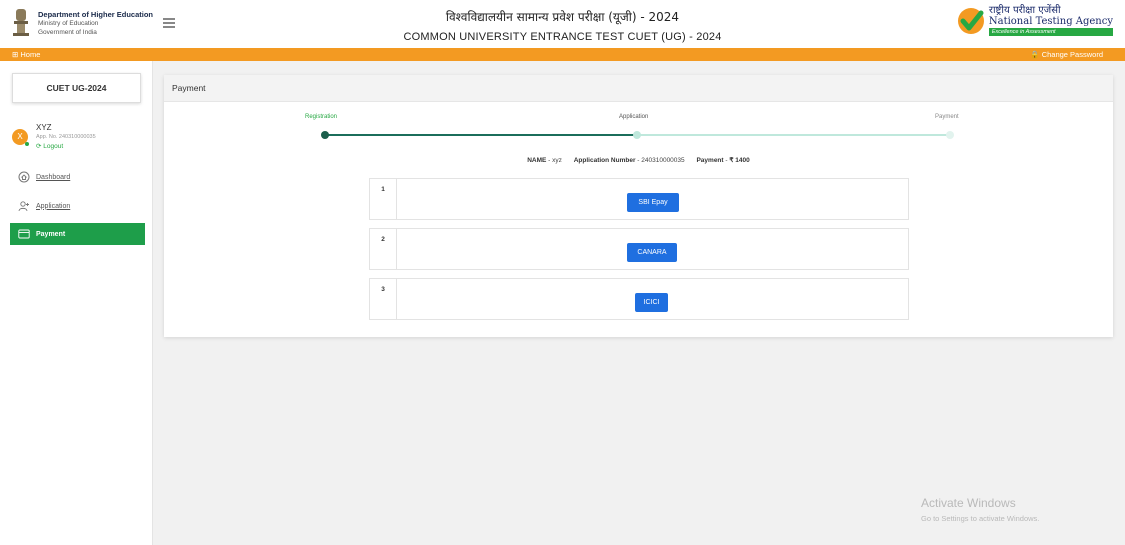 The image size is (1125, 545). What do you see at coordinates (383, 249) in the screenshot?
I see `option-number: 2` at bounding box center [383, 249].